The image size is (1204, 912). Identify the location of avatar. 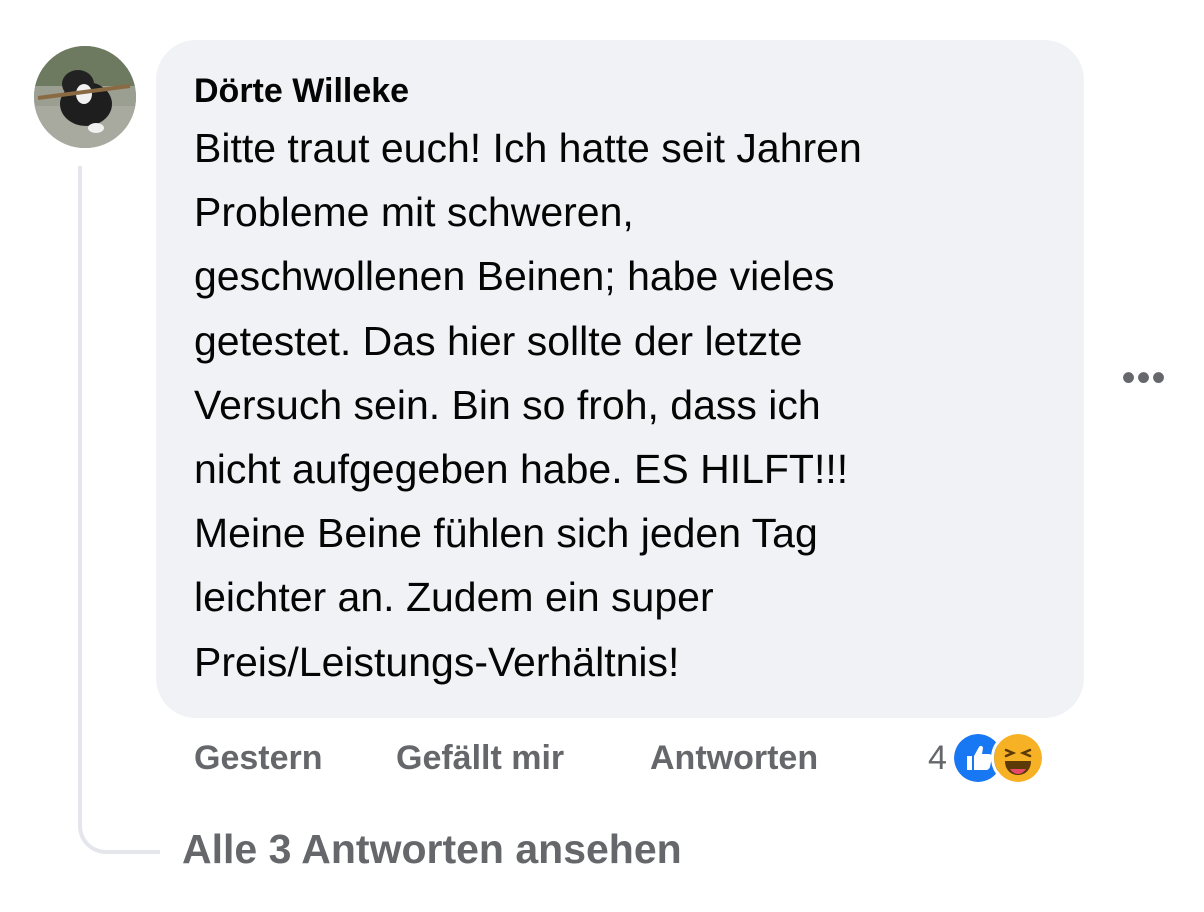
(85, 97).